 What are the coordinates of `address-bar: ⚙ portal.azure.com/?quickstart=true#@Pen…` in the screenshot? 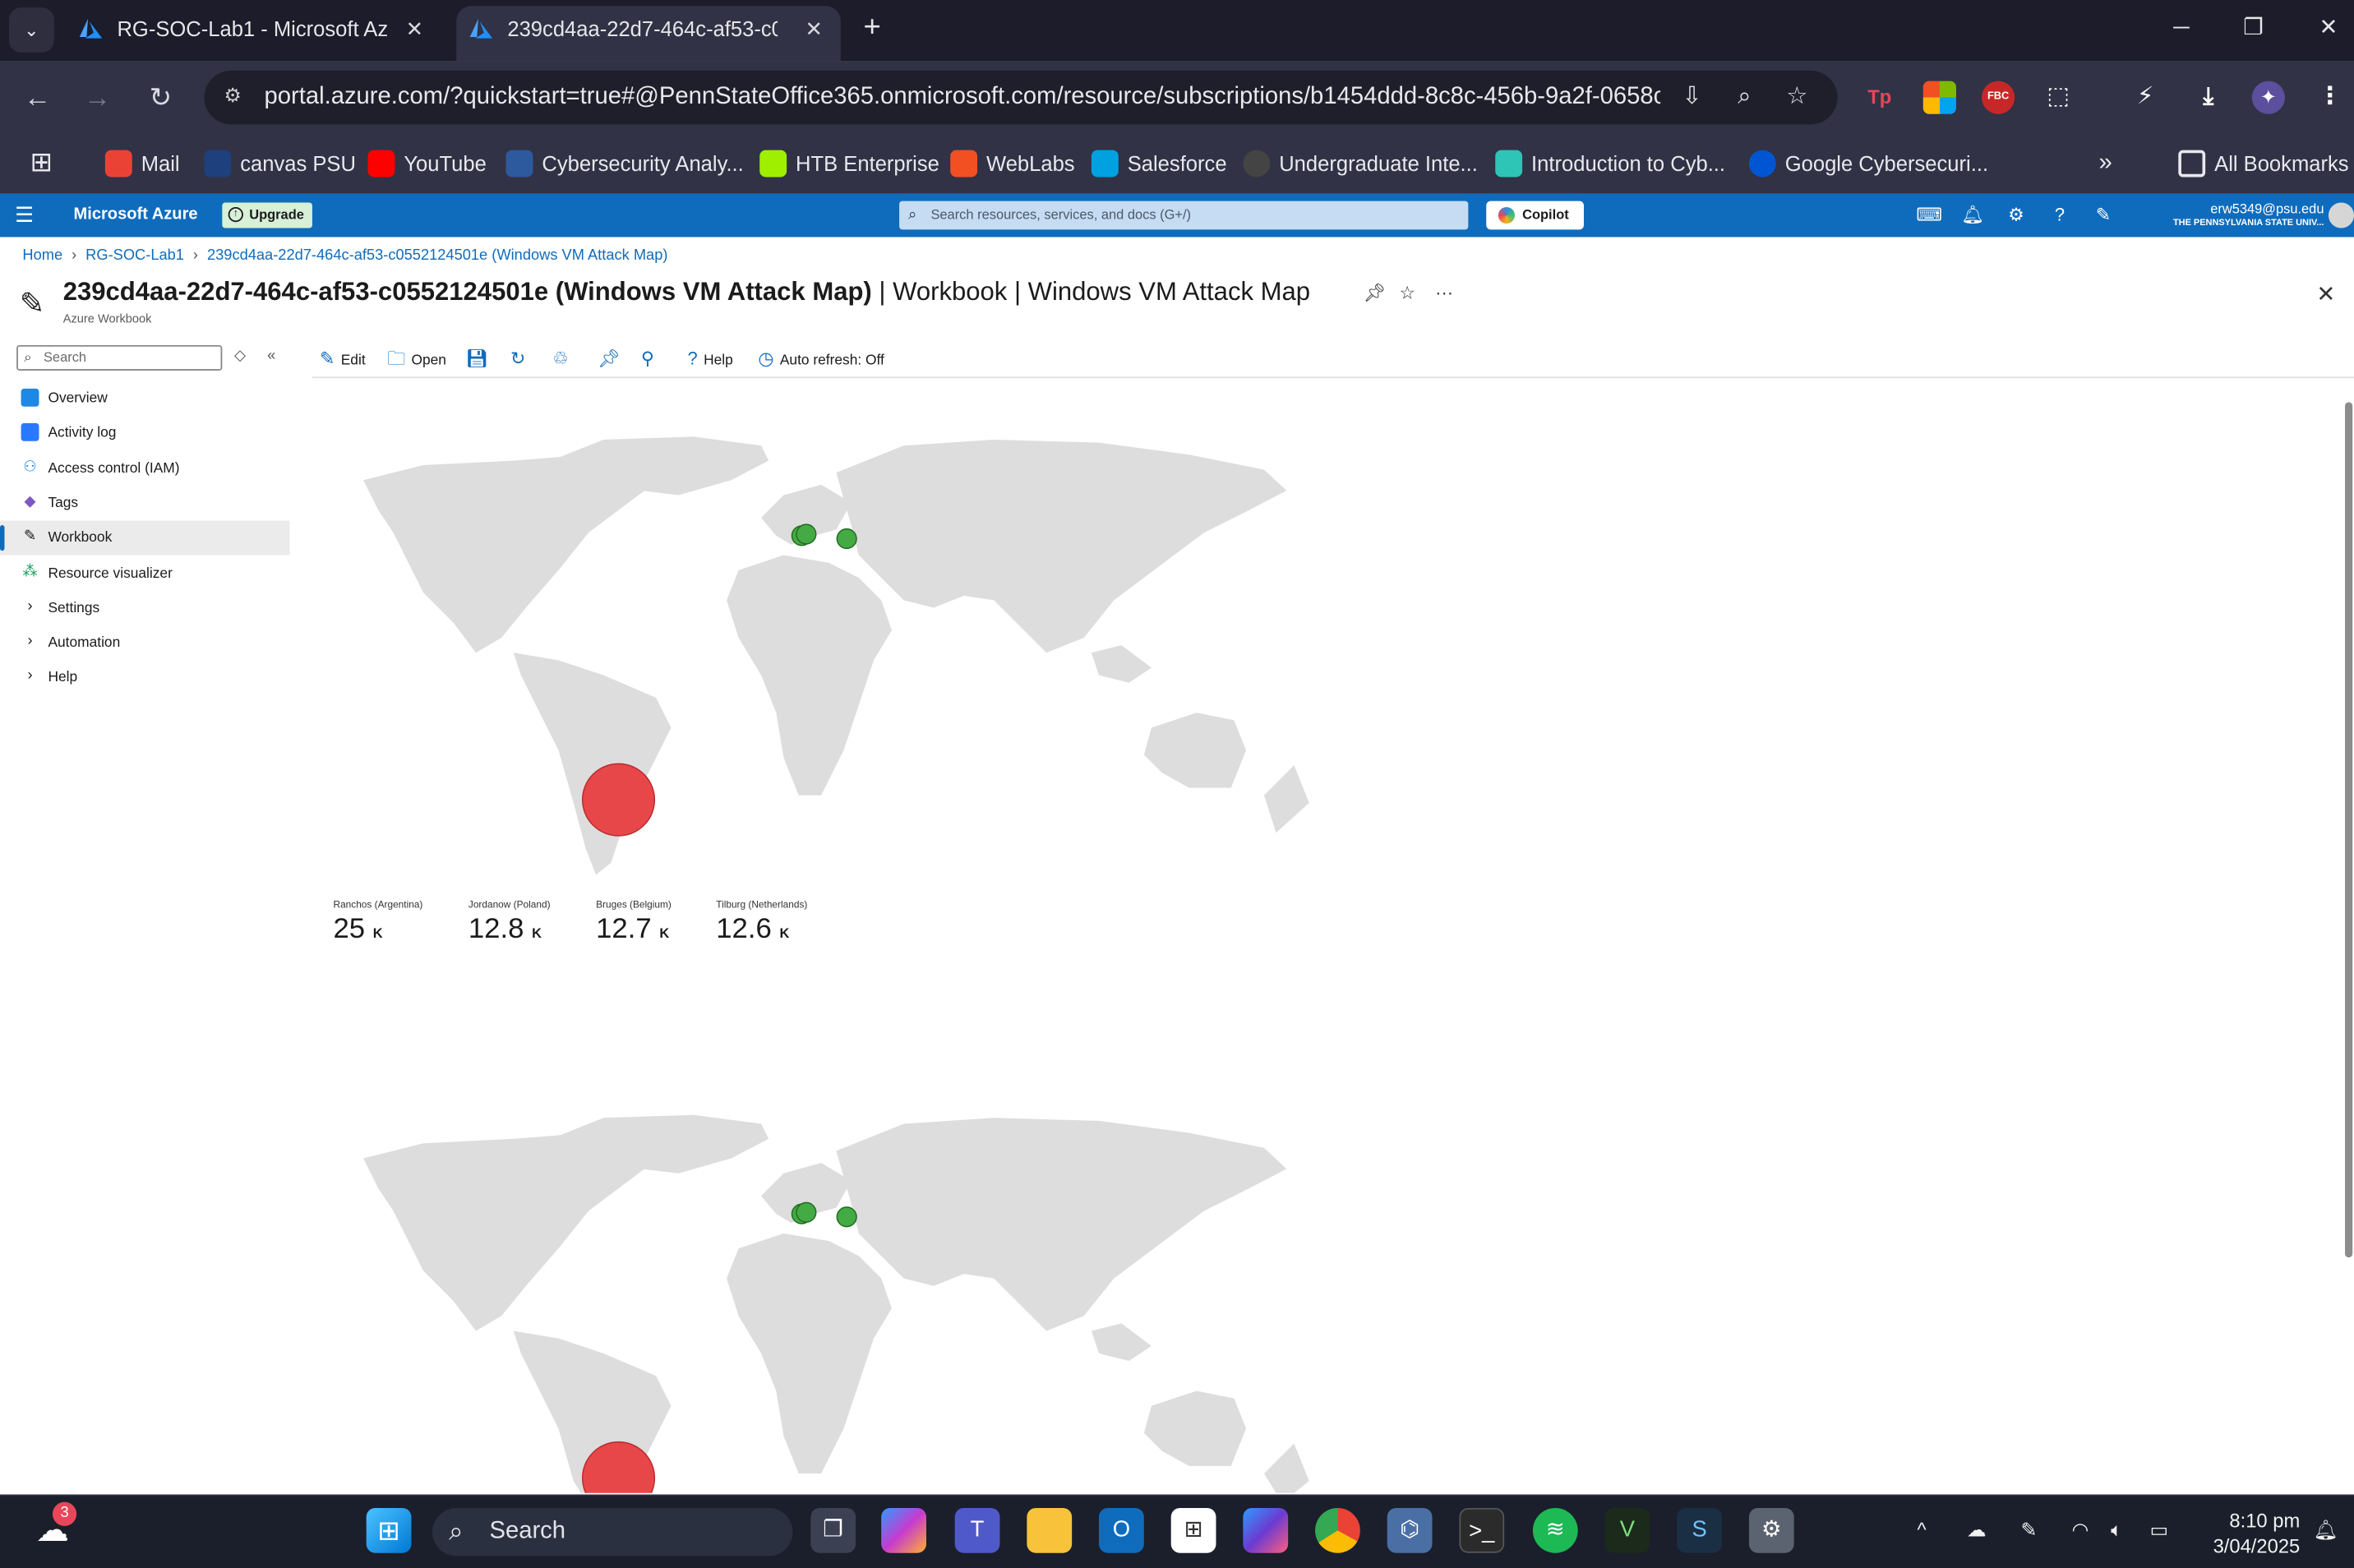 It's located at (1021, 97).